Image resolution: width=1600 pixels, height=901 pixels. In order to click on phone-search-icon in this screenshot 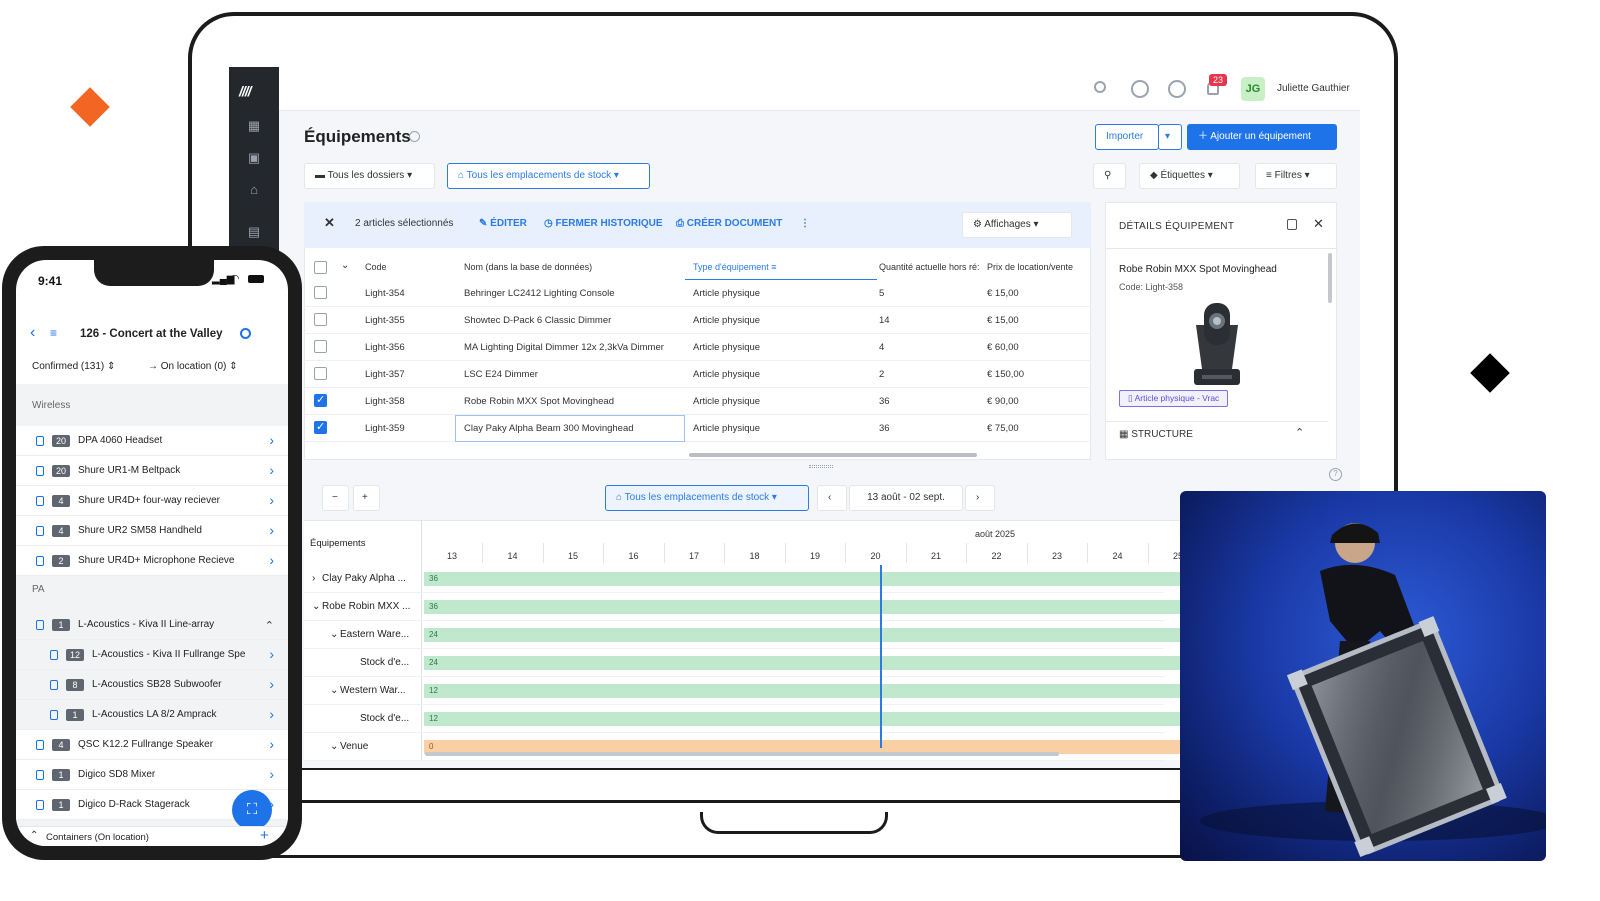, I will do `click(245, 333)`.